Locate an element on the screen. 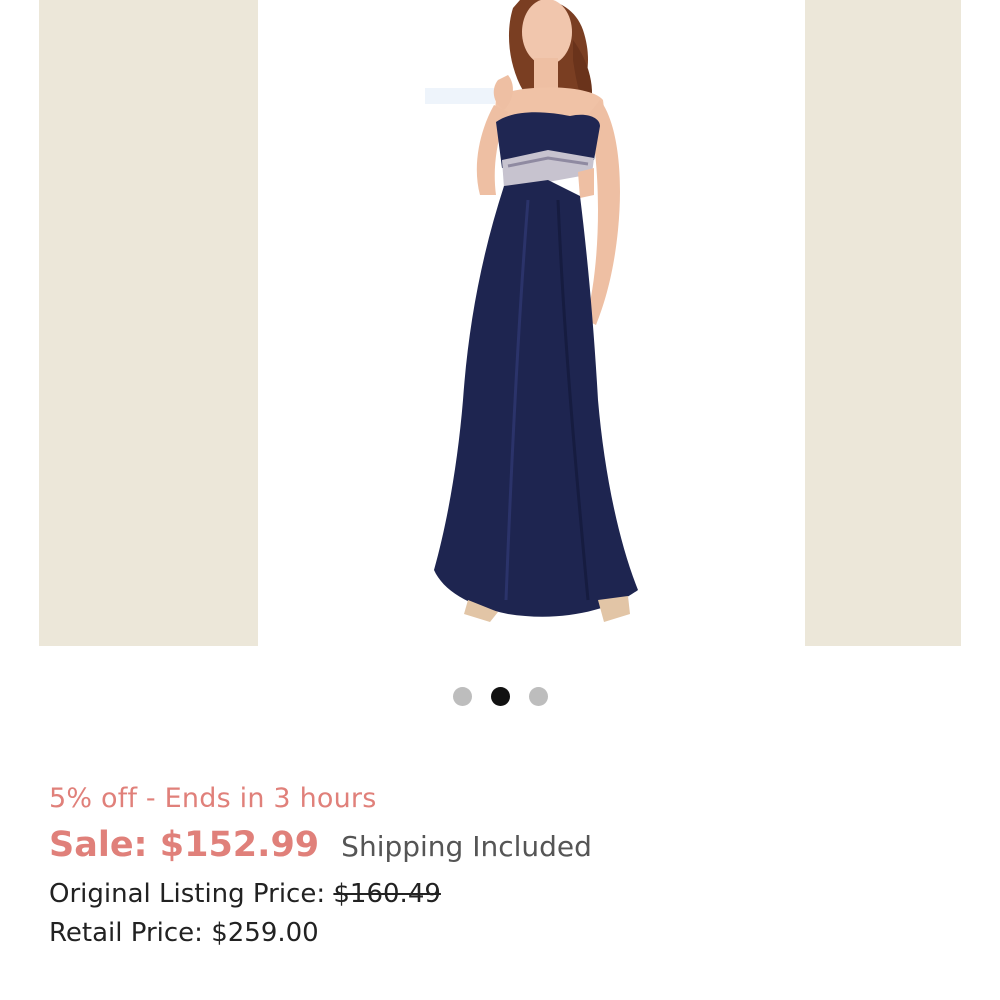  promo-text: 5% off - Ends in 3 hours is located at coordinates (213, 798).